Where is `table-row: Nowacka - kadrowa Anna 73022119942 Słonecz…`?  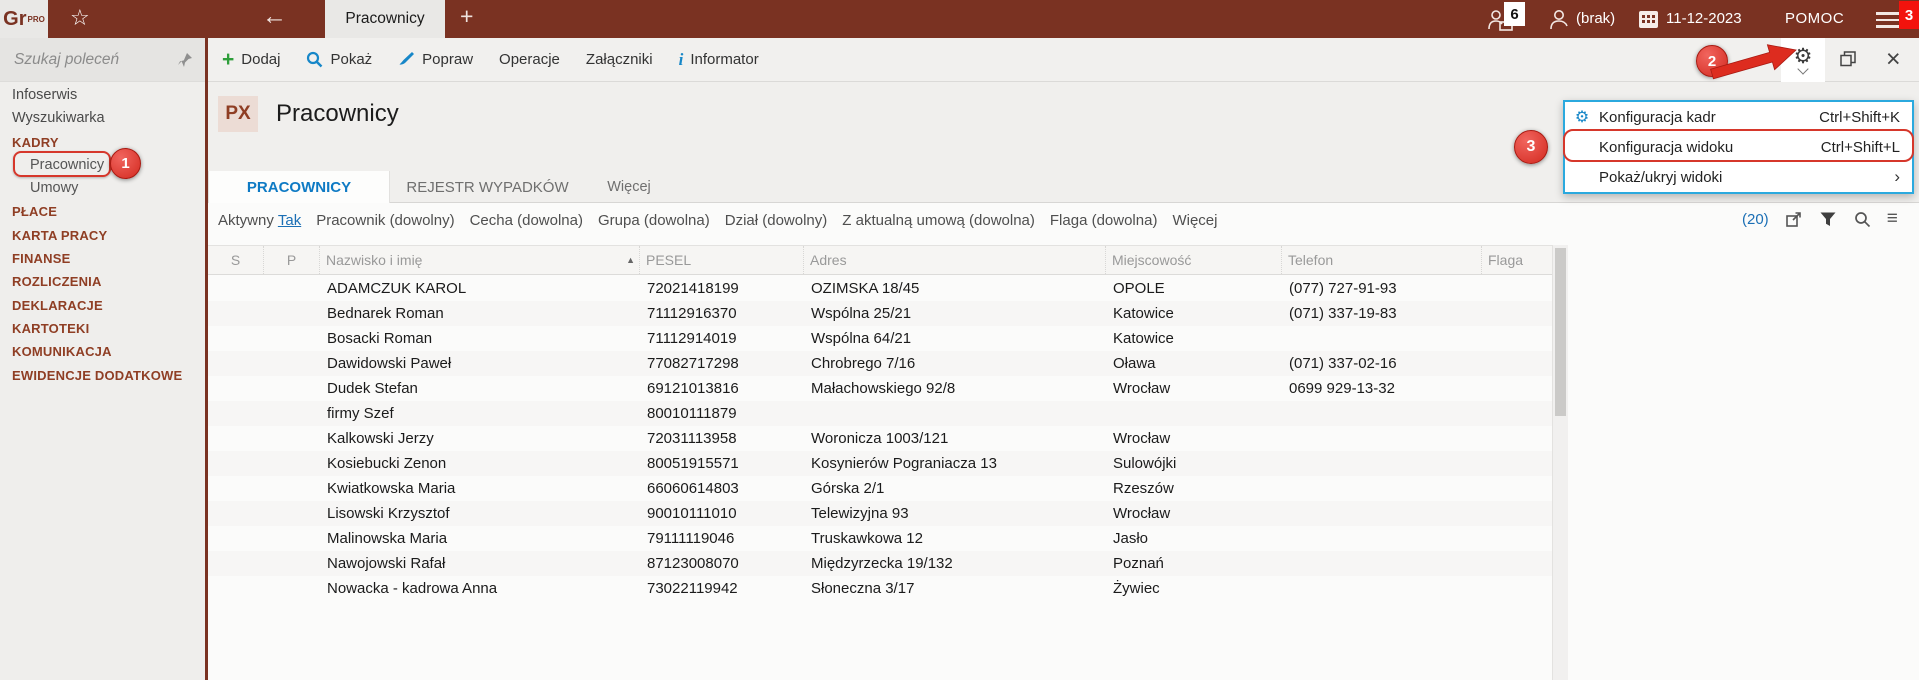
table-row: Nowacka - kadrowa Anna 73022119942 Słonecz… is located at coordinates (880, 588).